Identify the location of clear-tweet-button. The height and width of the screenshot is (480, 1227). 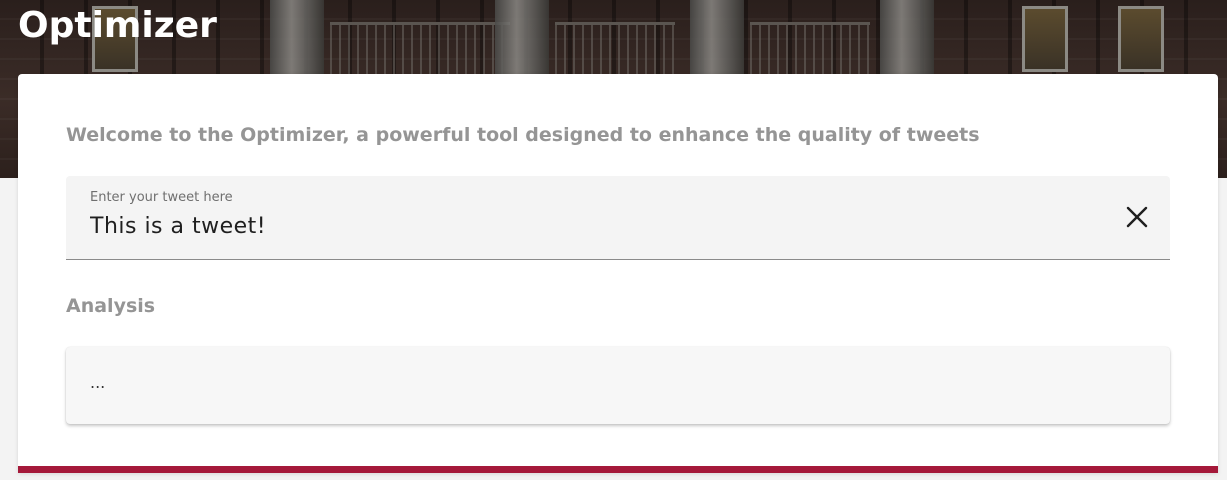
(1137, 217).